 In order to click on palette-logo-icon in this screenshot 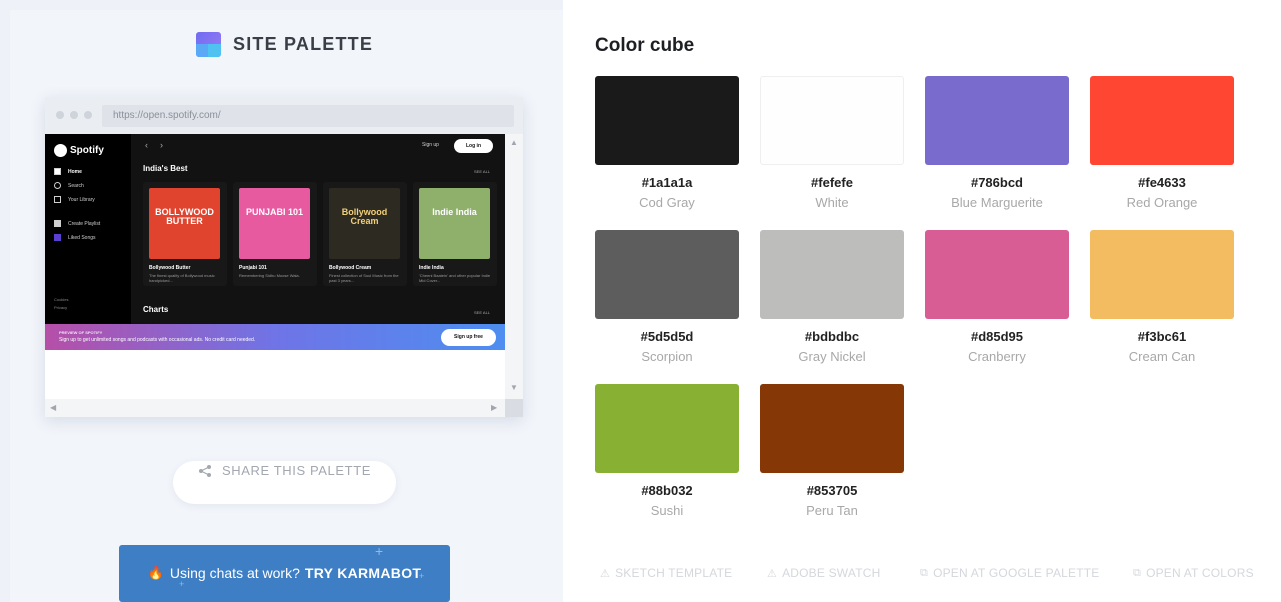, I will do `click(208, 44)`.